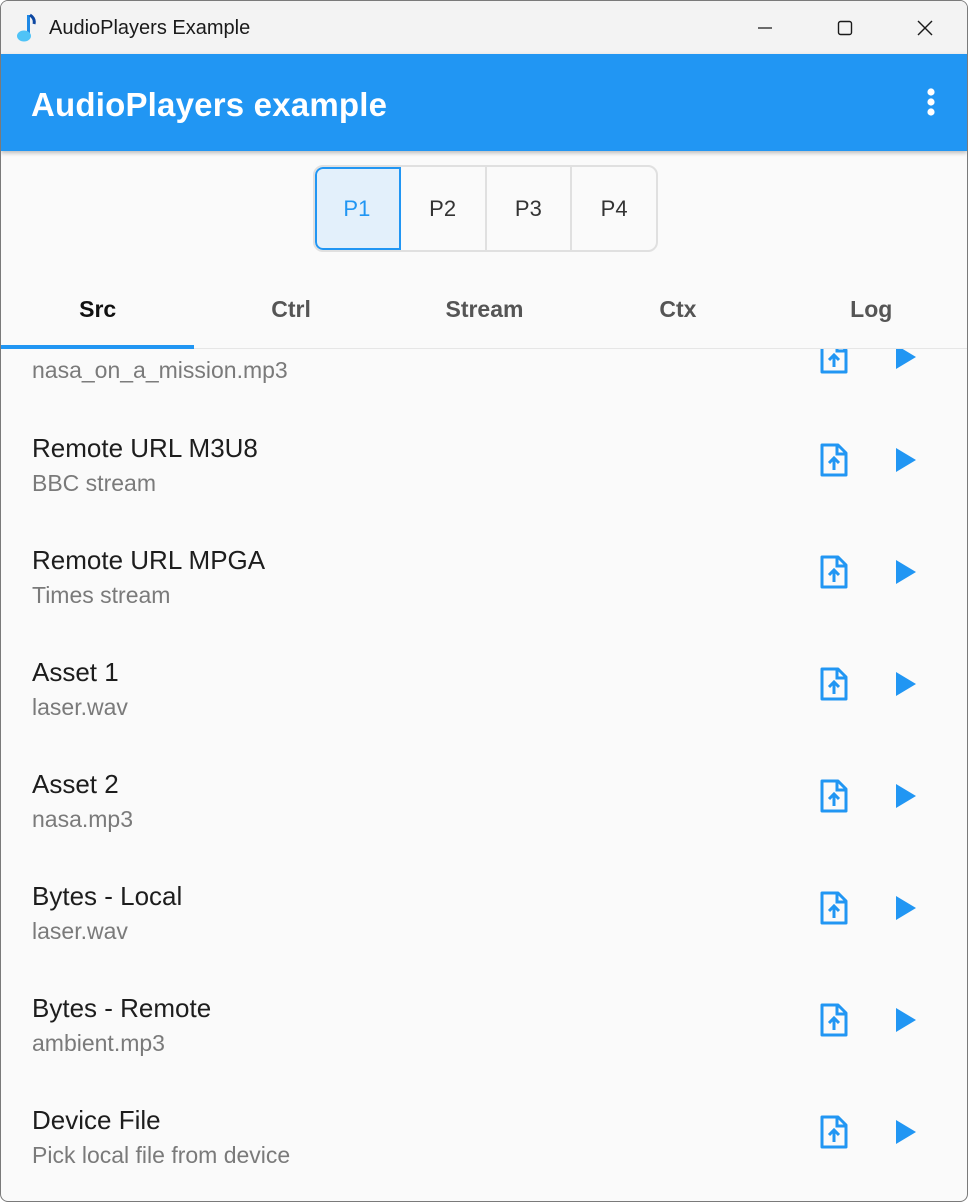  I want to click on more-menu-button, so click(931, 102).